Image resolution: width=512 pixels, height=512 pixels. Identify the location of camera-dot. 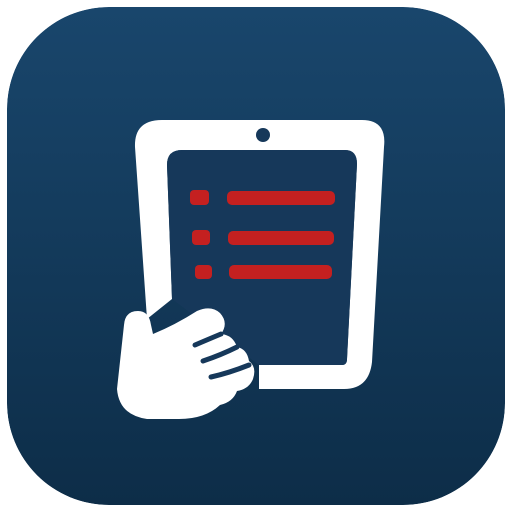
(263, 135).